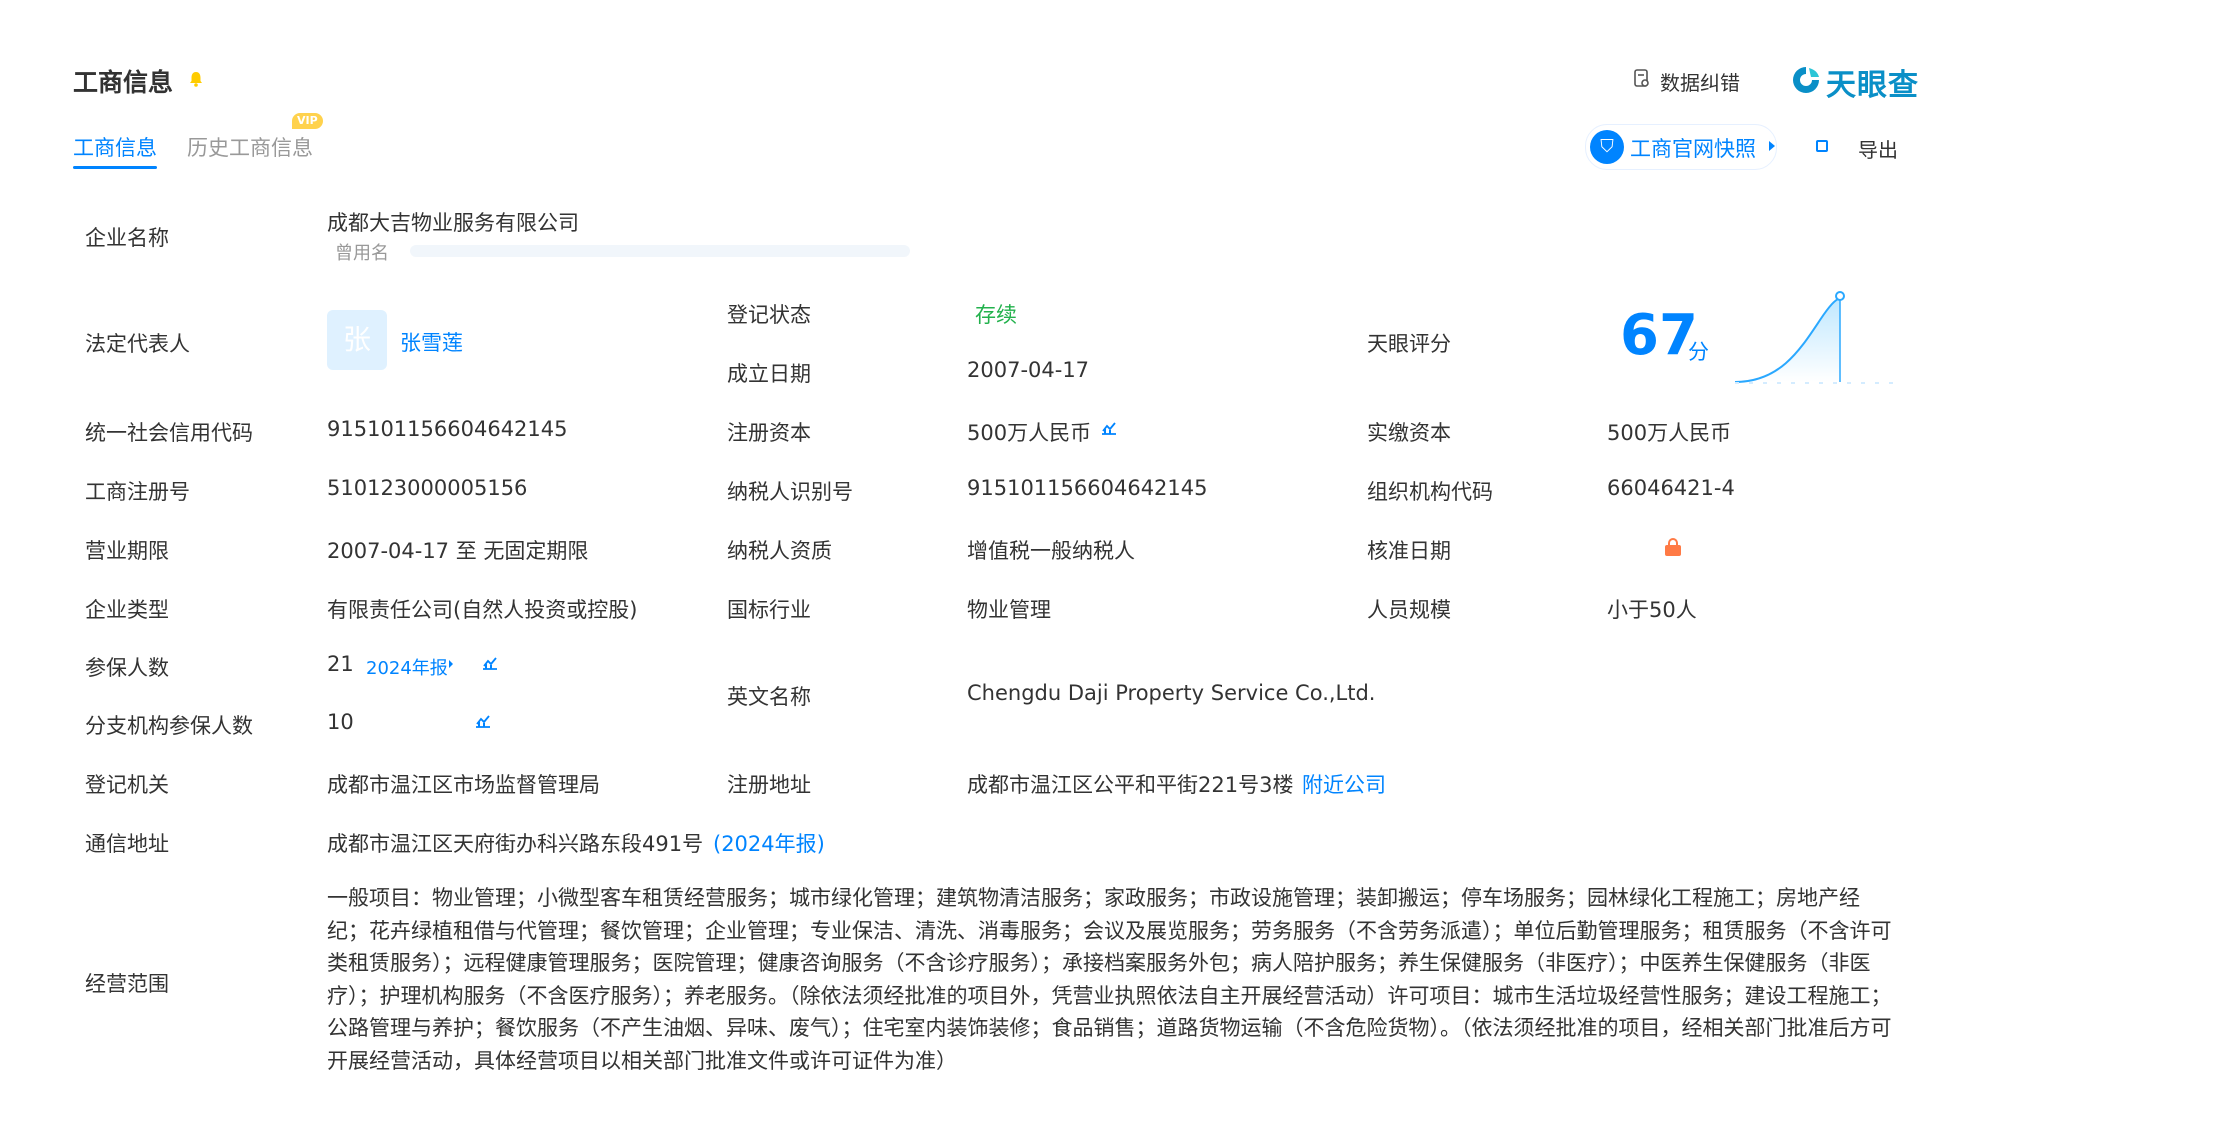  What do you see at coordinates (431, 342) in the screenshot?
I see `legal-rep-link: 张雪莲` at bounding box center [431, 342].